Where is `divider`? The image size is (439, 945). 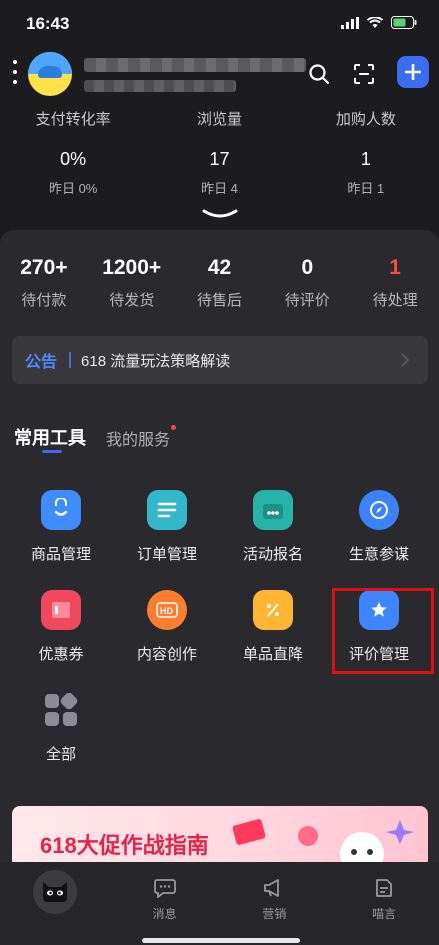 divider is located at coordinates (70, 360).